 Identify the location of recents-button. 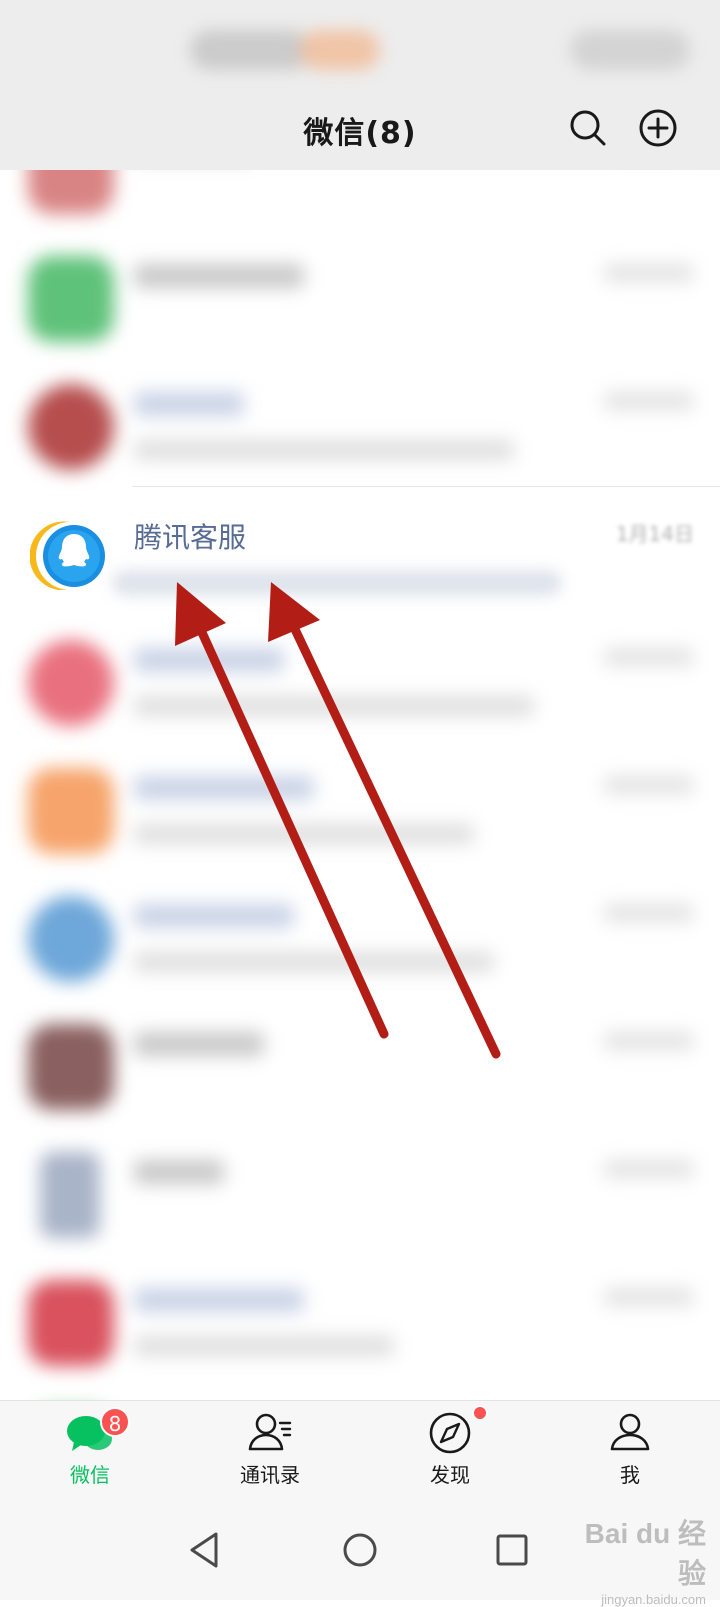
(512, 1550).